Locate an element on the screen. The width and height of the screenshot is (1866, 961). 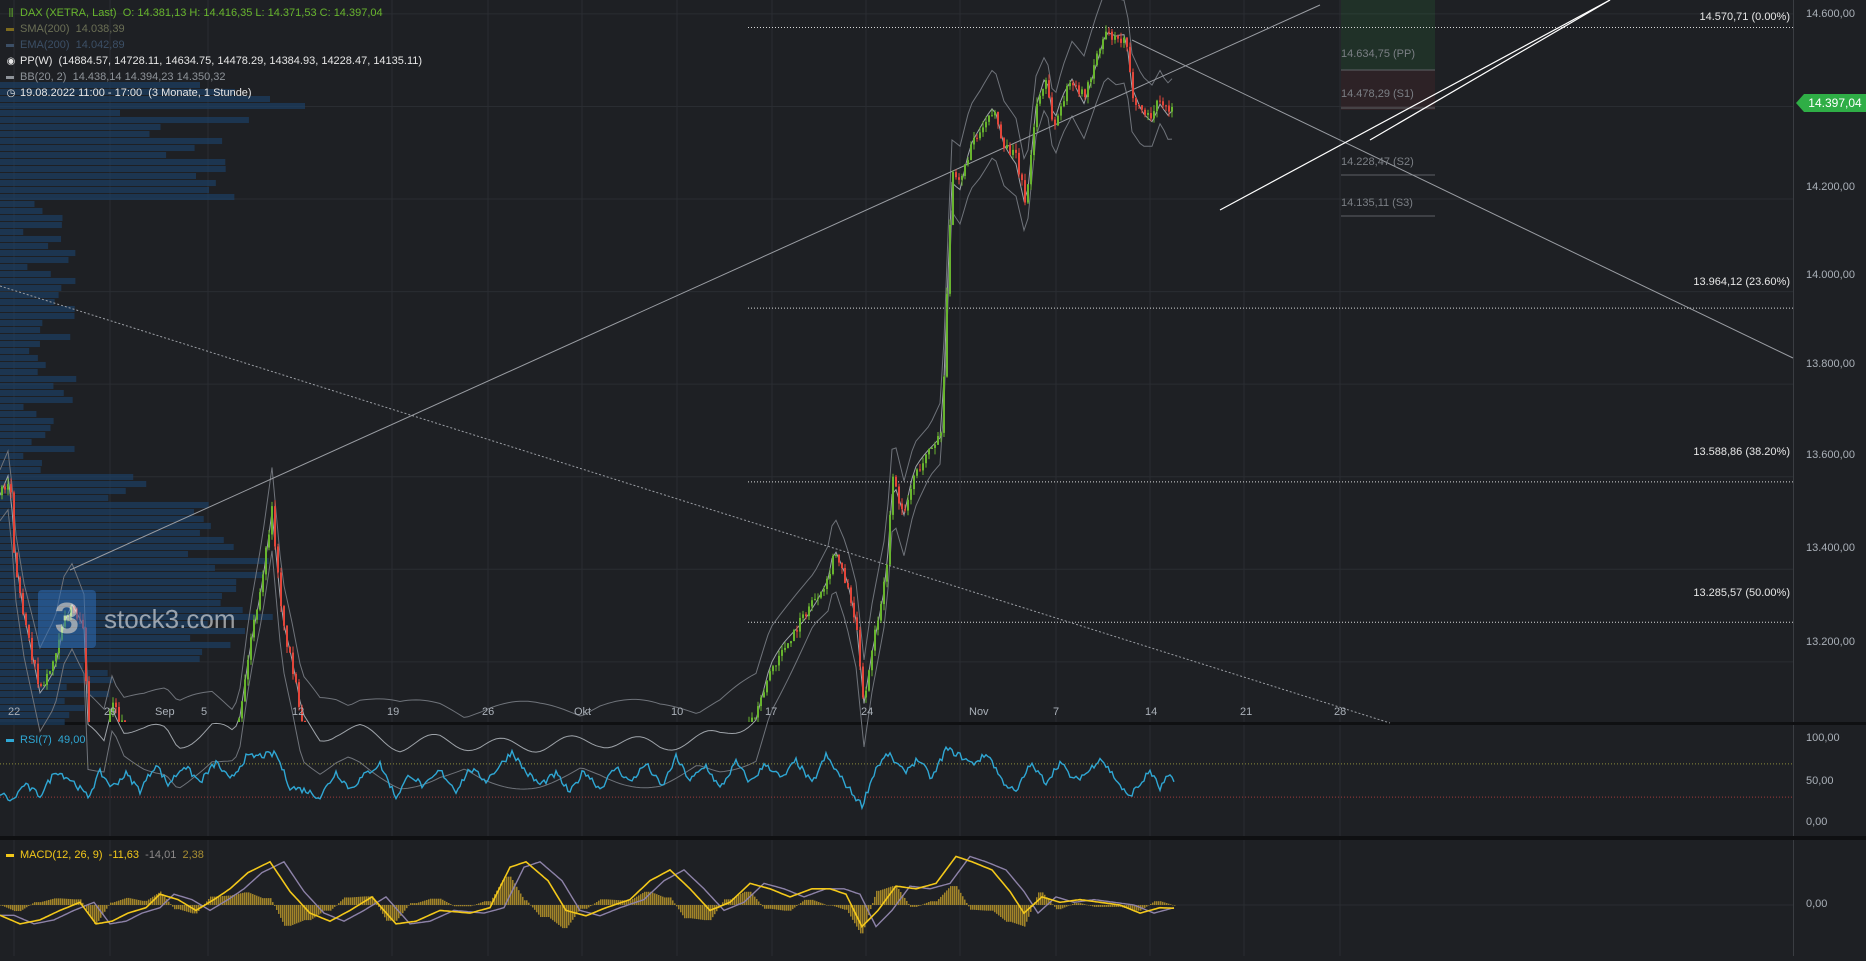
range-label: 19.08.2022 11:00 - 17:00 is located at coordinates (81, 93).